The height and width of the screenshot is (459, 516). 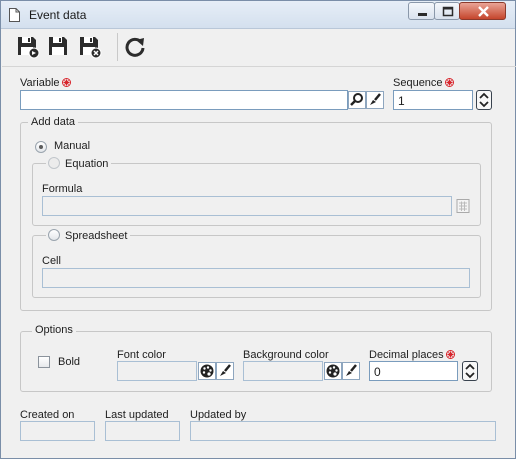 I want to click on manual-radio, so click(x=41, y=147).